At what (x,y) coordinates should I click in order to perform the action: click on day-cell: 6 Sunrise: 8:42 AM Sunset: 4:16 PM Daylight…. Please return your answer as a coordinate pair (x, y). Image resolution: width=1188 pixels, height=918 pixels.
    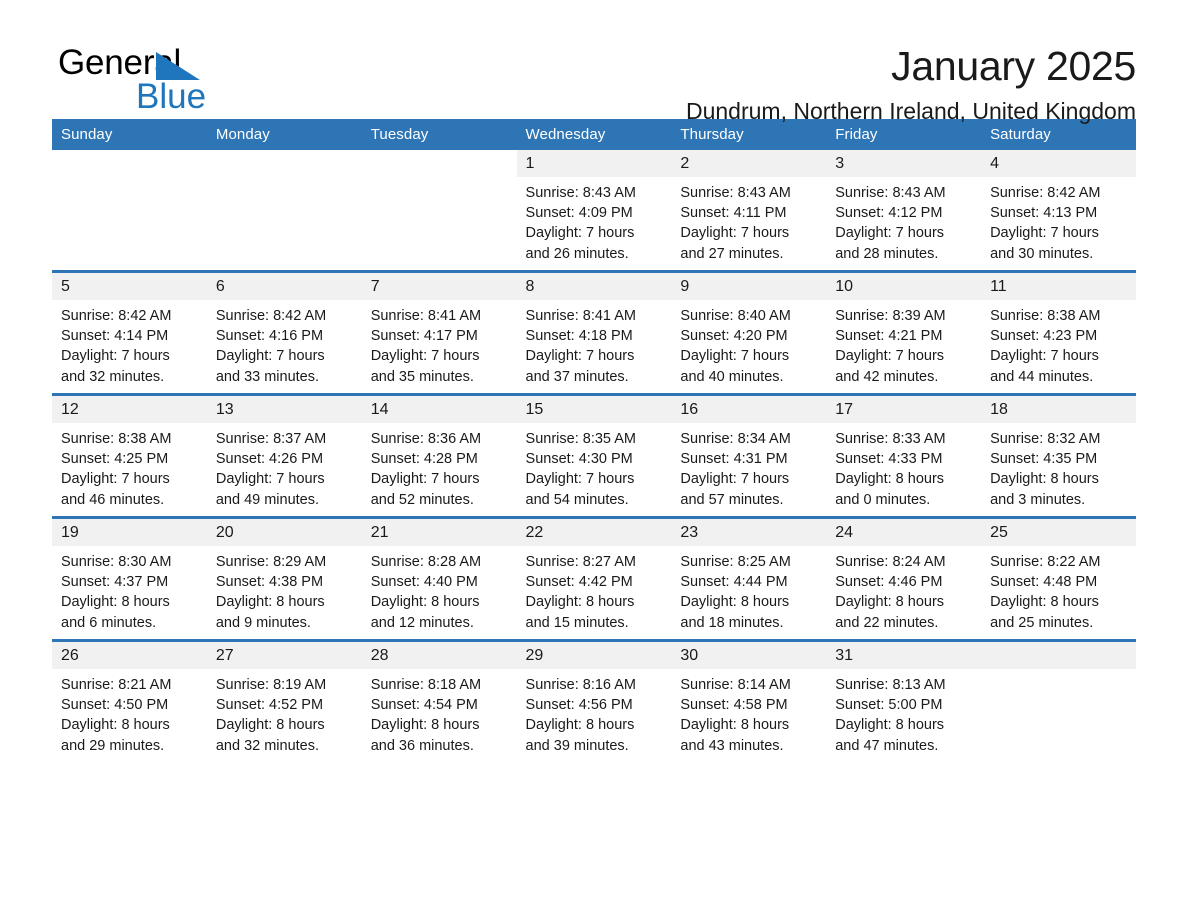
    Looking at the image, I should click on (284, 332).